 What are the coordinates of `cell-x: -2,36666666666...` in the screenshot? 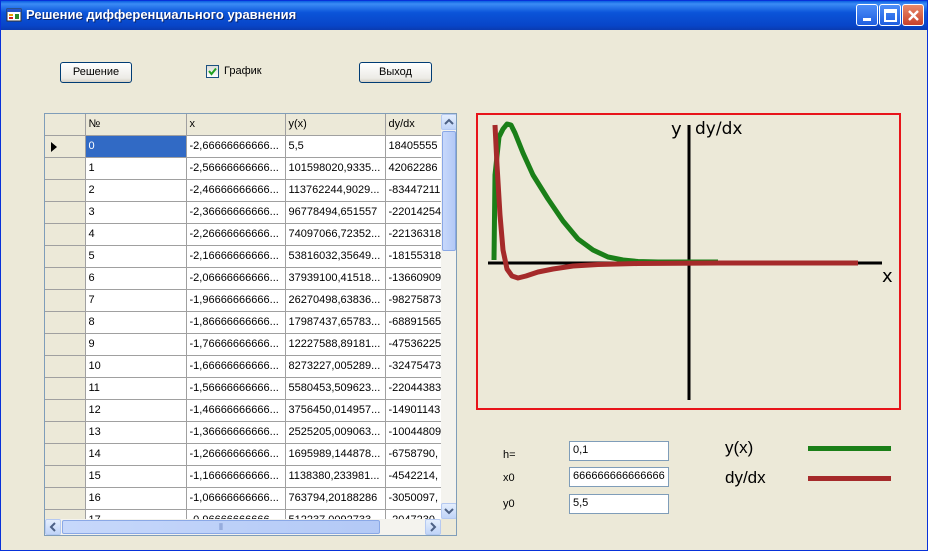 It's located at (236, 212).